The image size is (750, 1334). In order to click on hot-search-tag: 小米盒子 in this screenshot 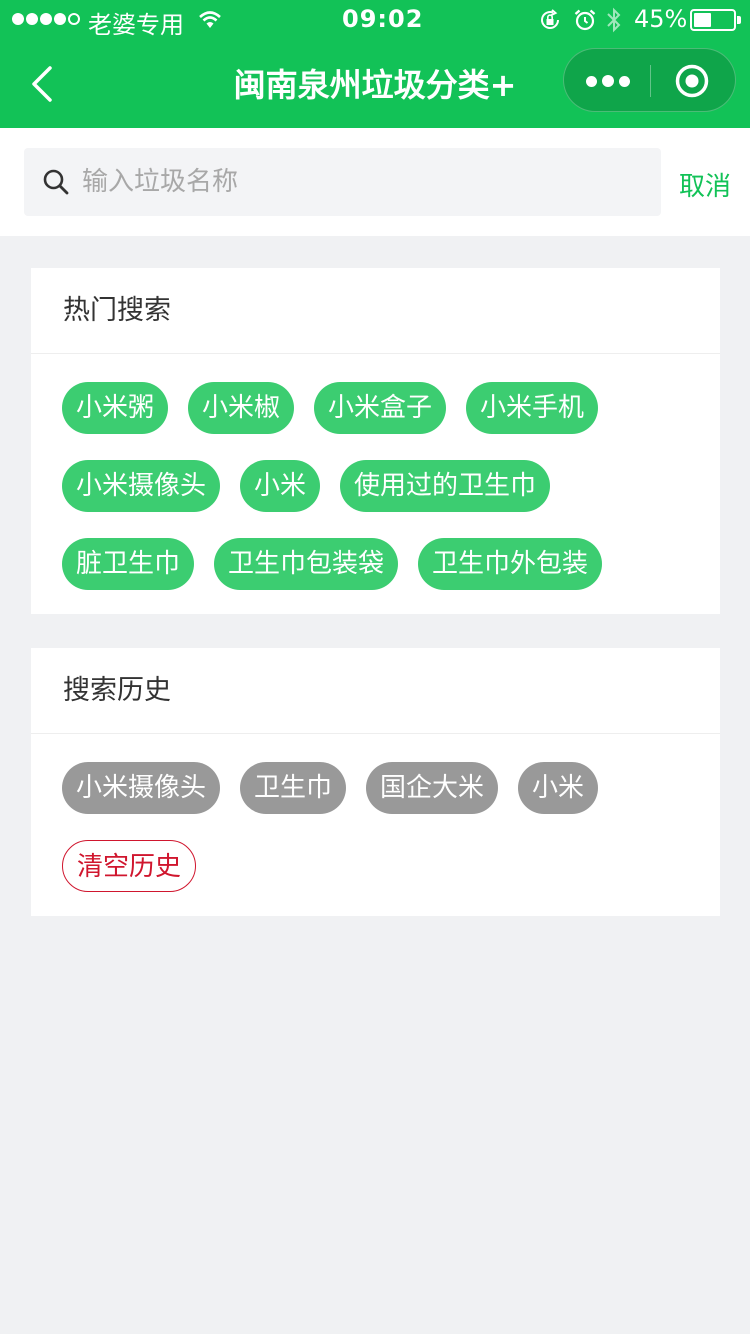, I will do `click(380, 408)`.